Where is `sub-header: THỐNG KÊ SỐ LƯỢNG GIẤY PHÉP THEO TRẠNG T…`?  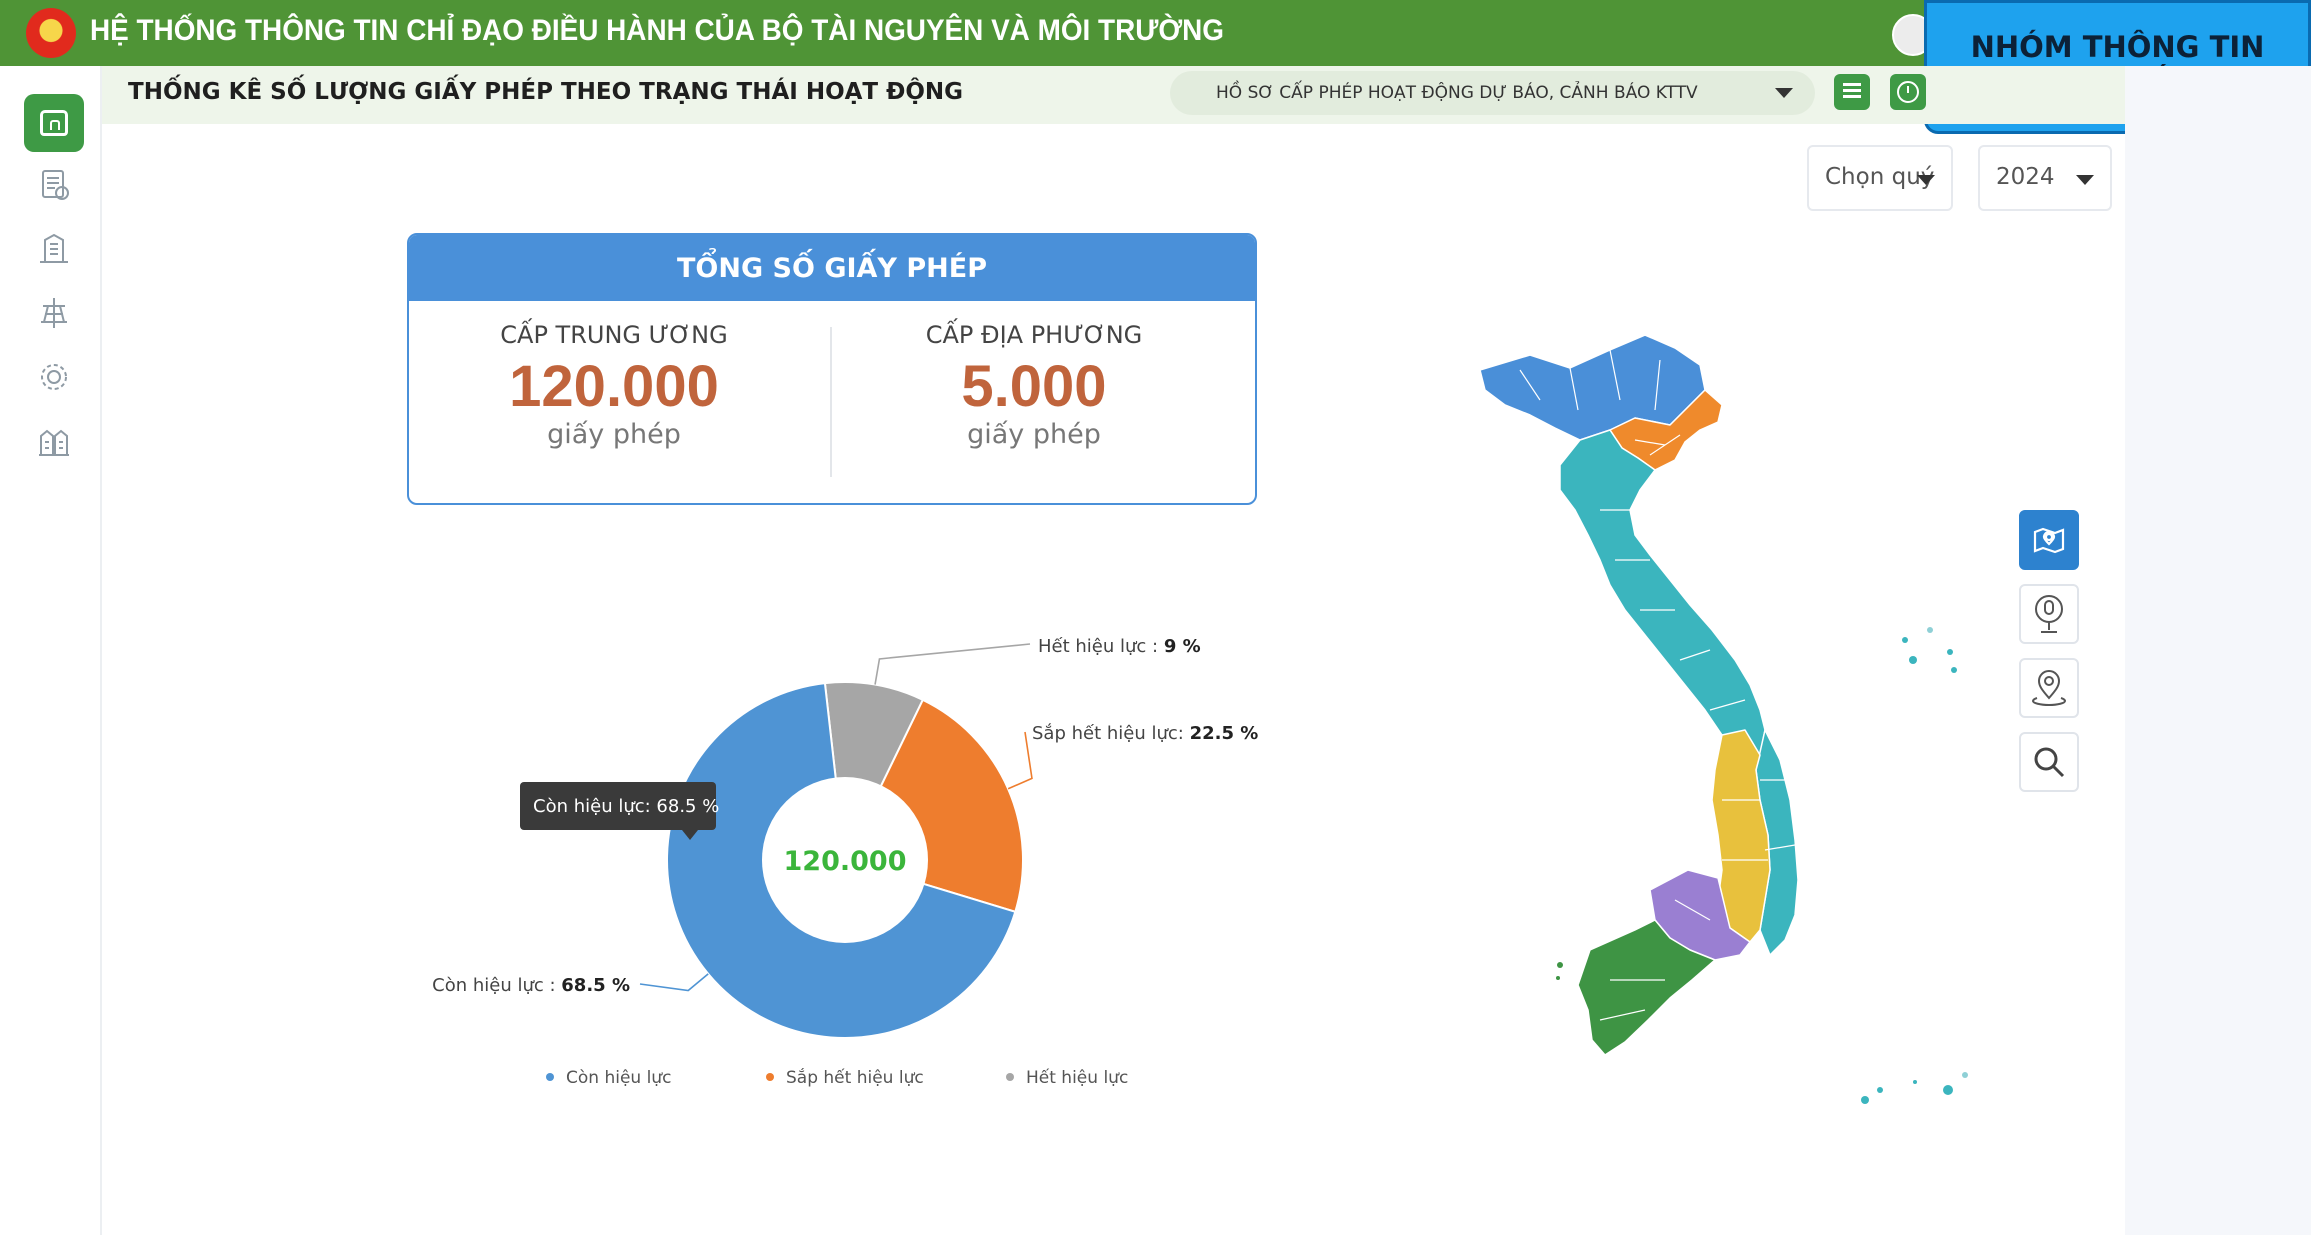 sub-header: THỐNG KÊ SỐ LƯỢNG GIẤY PHÉP THEO TRẠNG T… is located at coordinates (1112, 95).